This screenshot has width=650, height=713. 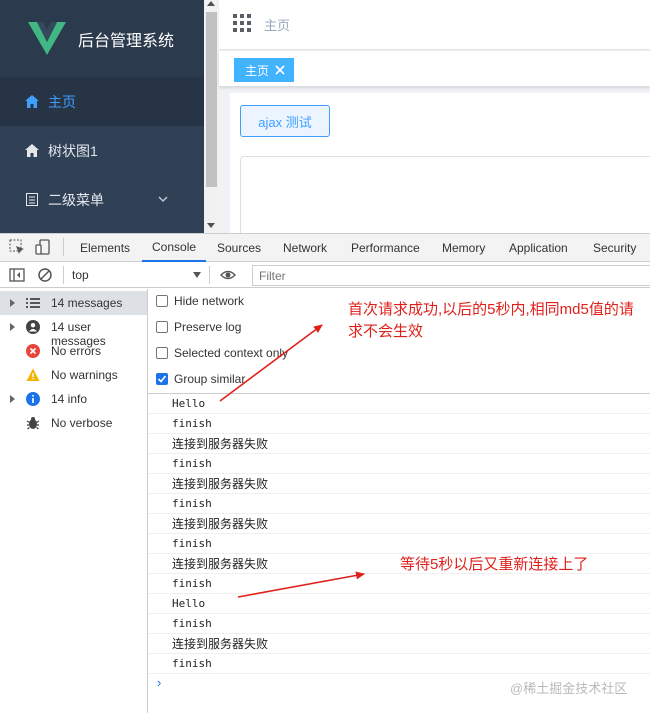 What do you see at coordinates (126, 41) in the screenshot?
I see `app-title: 后台管理系统` at bounding box center [126, 41].